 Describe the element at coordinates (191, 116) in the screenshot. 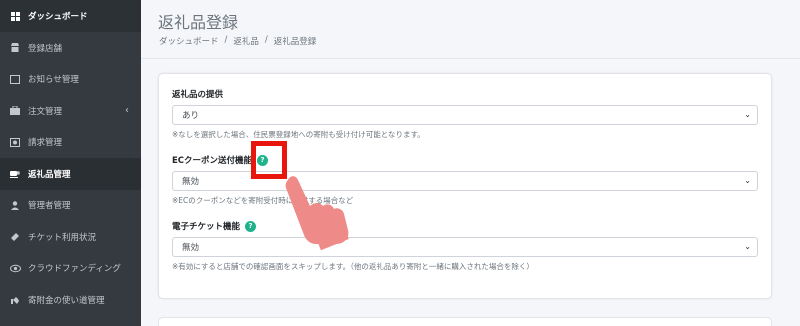

I see `provide-select-value: あり` at that location.